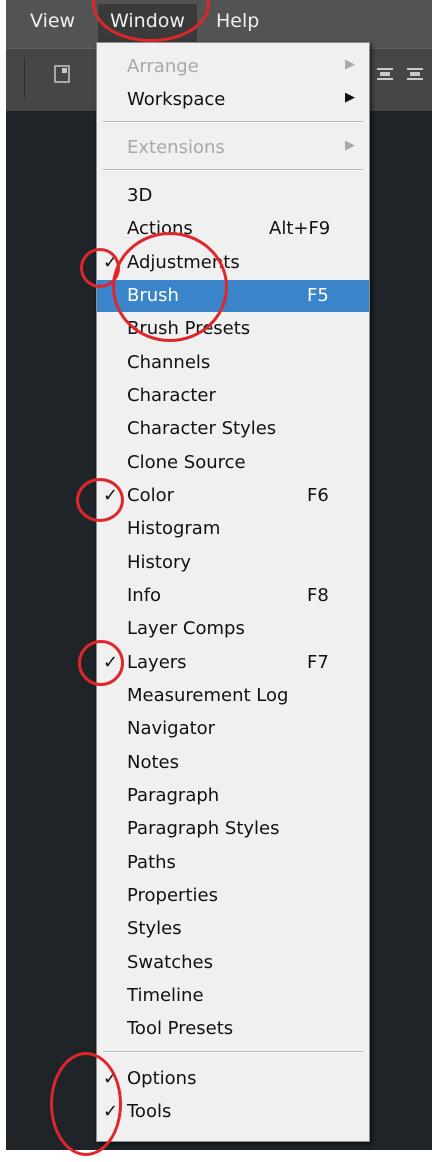 This screenshot has width=432, height=1162. Describe the element at coordinates (415, 76) in the screenshot. I see `distribute-icon` at that location.